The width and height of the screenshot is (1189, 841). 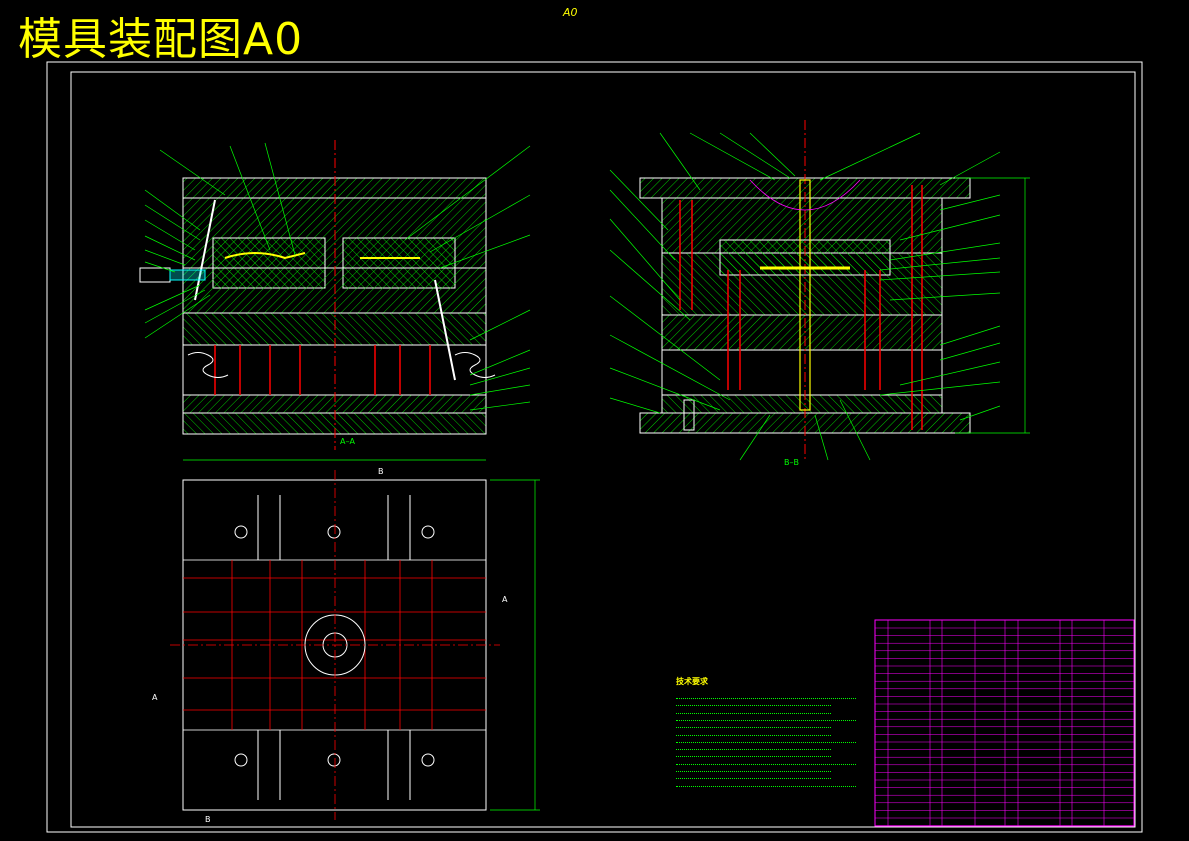 What do you see at coordinates (381, 471) in the screenshot?
I see `plan-mark-b-top: B` at bounding box center [381, 471].